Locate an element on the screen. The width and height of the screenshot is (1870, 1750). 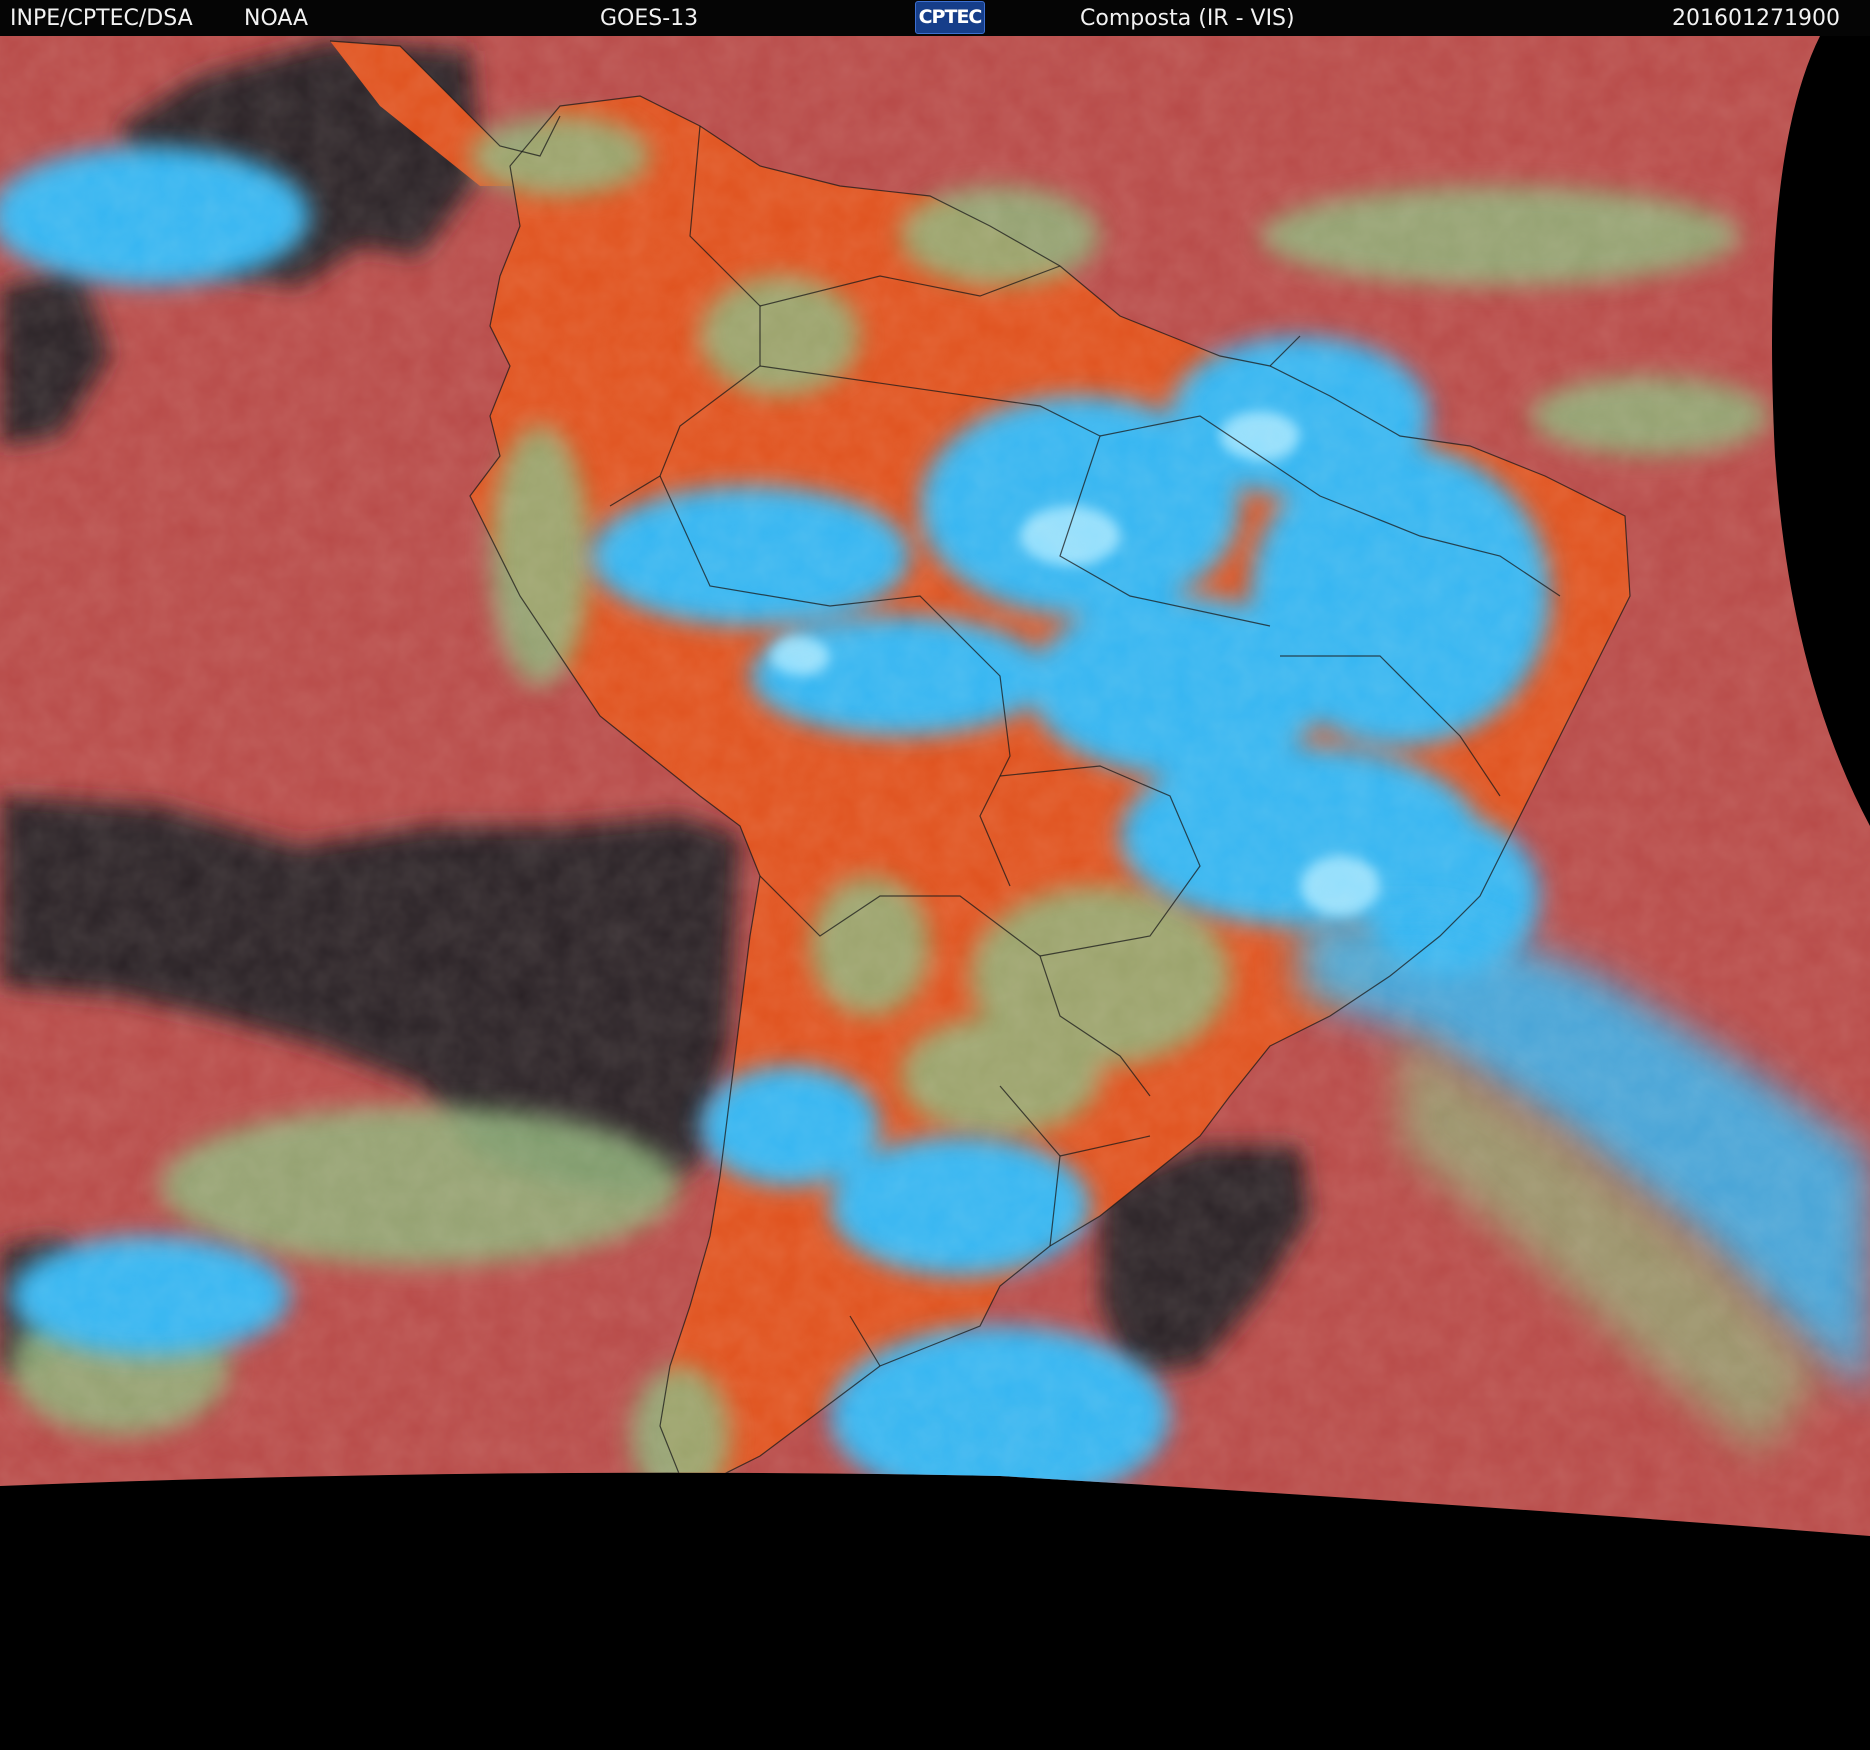
logo-text: CPTEC is located at coordinates (950, 17).